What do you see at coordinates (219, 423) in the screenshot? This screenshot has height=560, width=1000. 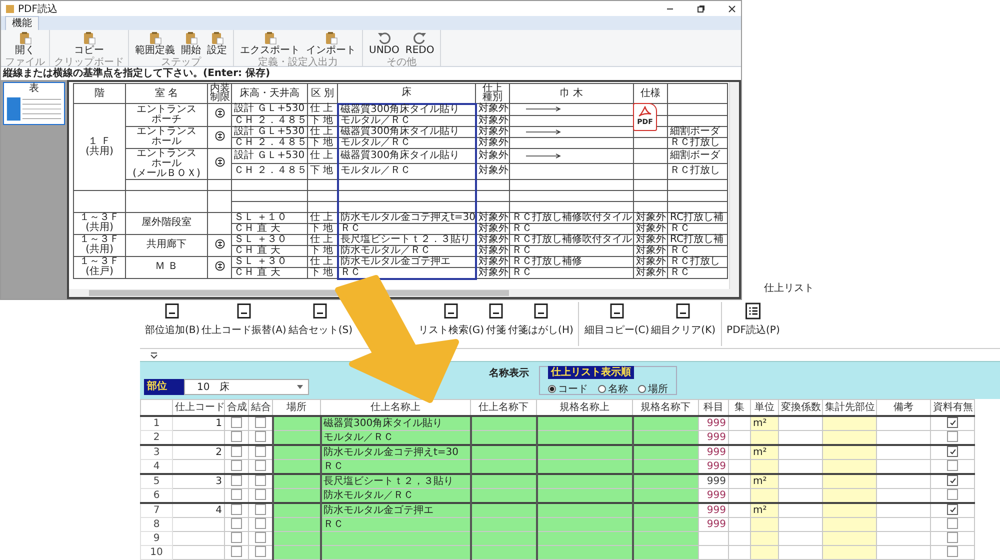 I see `table-cell: 1` at bounding box center [219, 423].